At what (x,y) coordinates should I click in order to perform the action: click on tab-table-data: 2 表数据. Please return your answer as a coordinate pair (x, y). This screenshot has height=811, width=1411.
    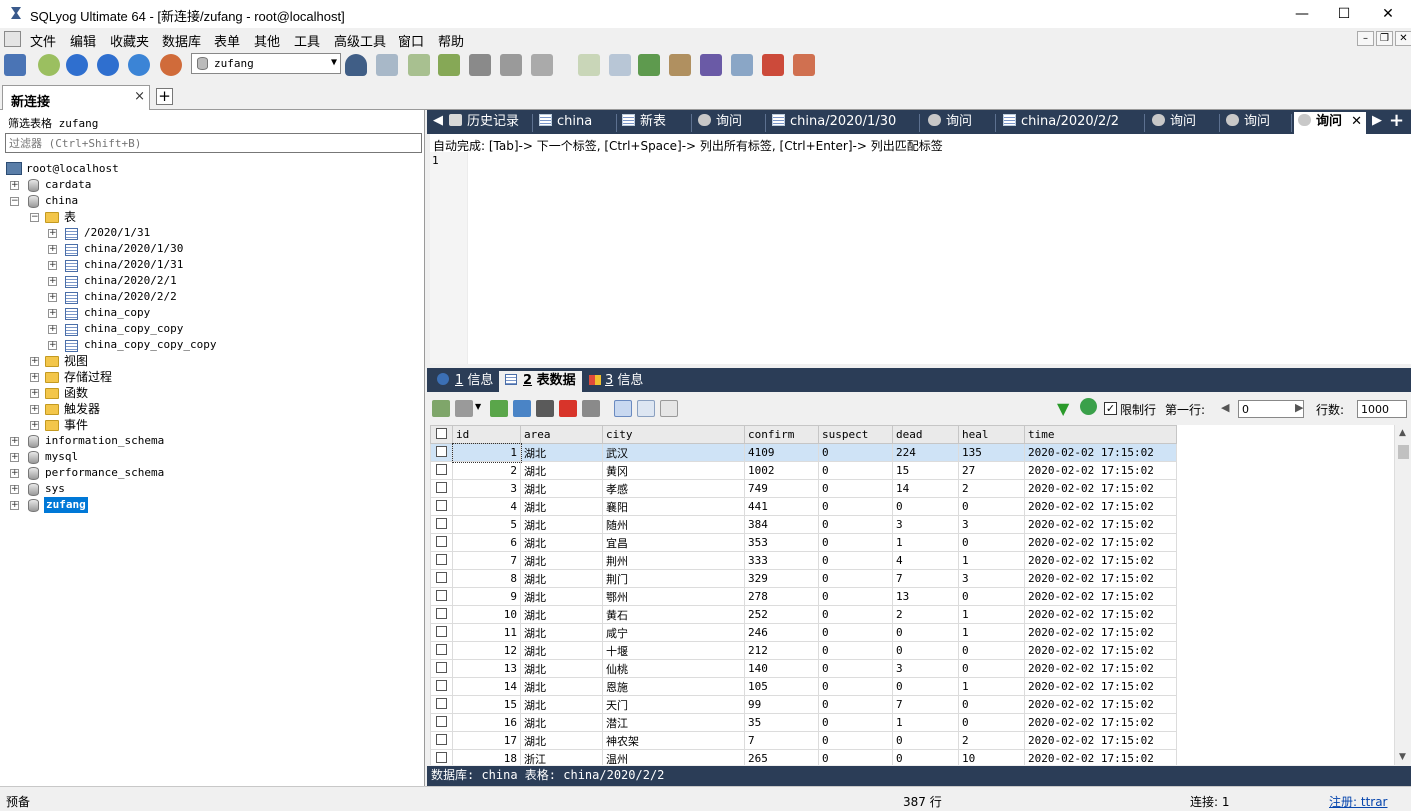
    Looking at the image, I should click on (540, 381).